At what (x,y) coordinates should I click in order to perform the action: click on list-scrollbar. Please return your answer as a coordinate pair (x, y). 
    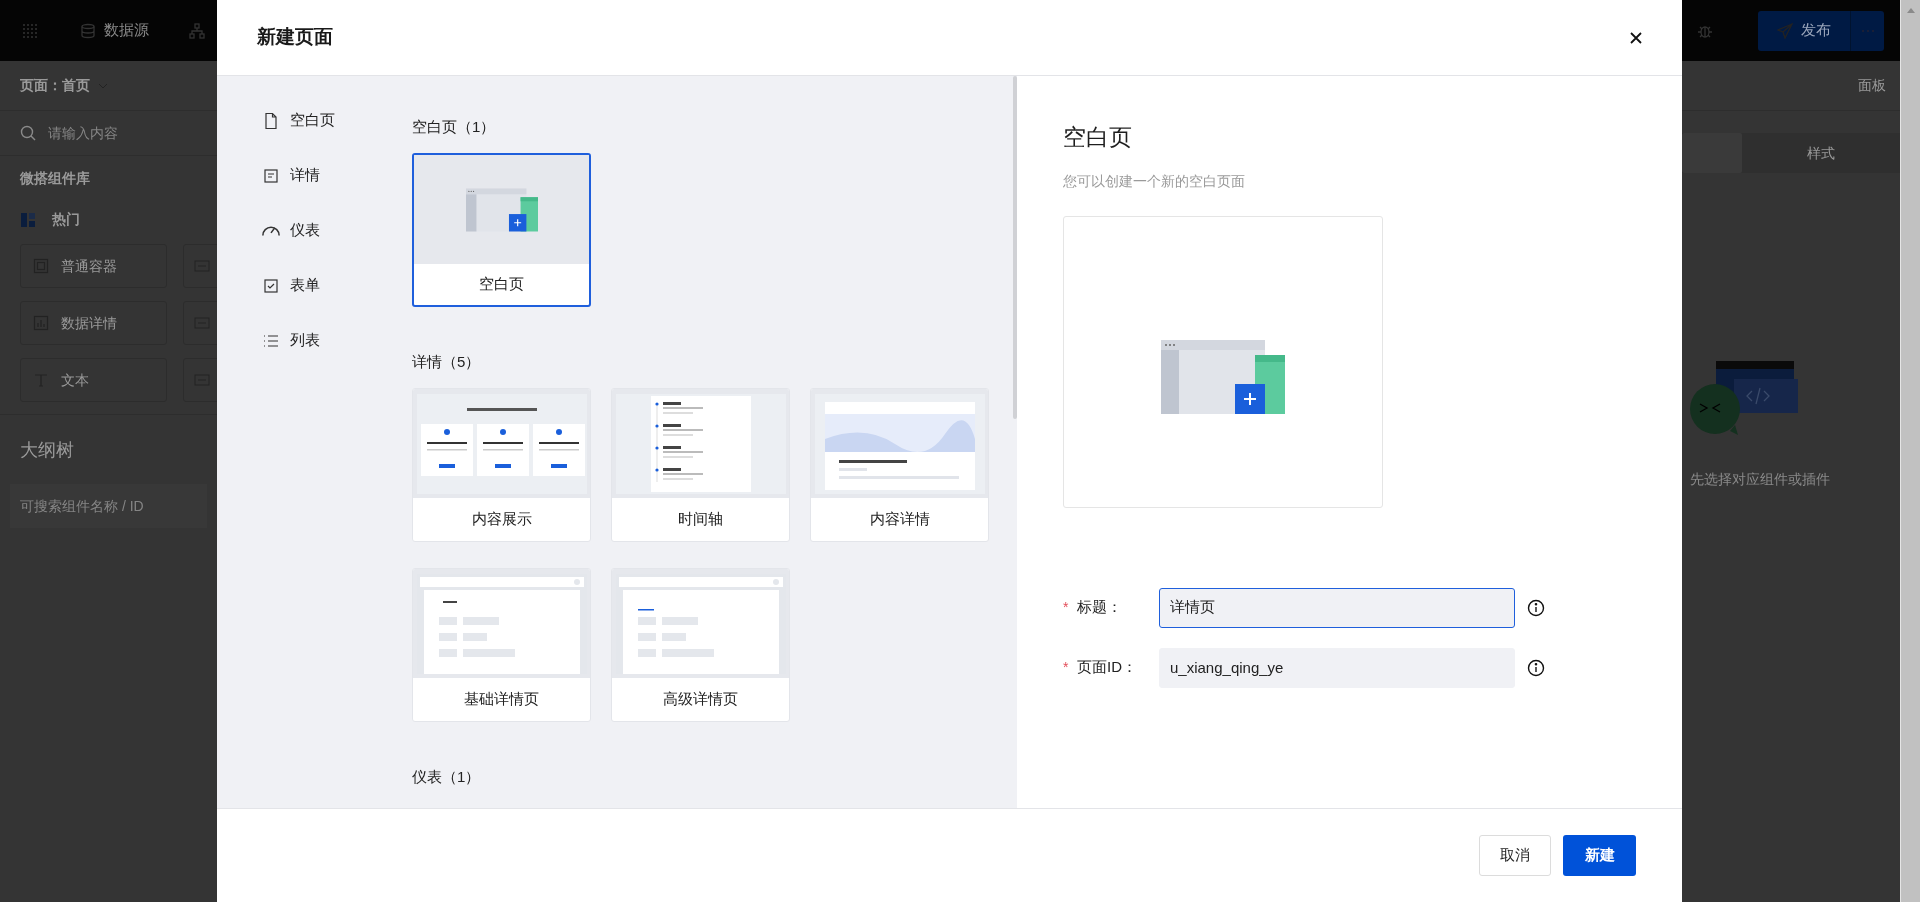
    Looking at the image, I should click on (1015, 247).